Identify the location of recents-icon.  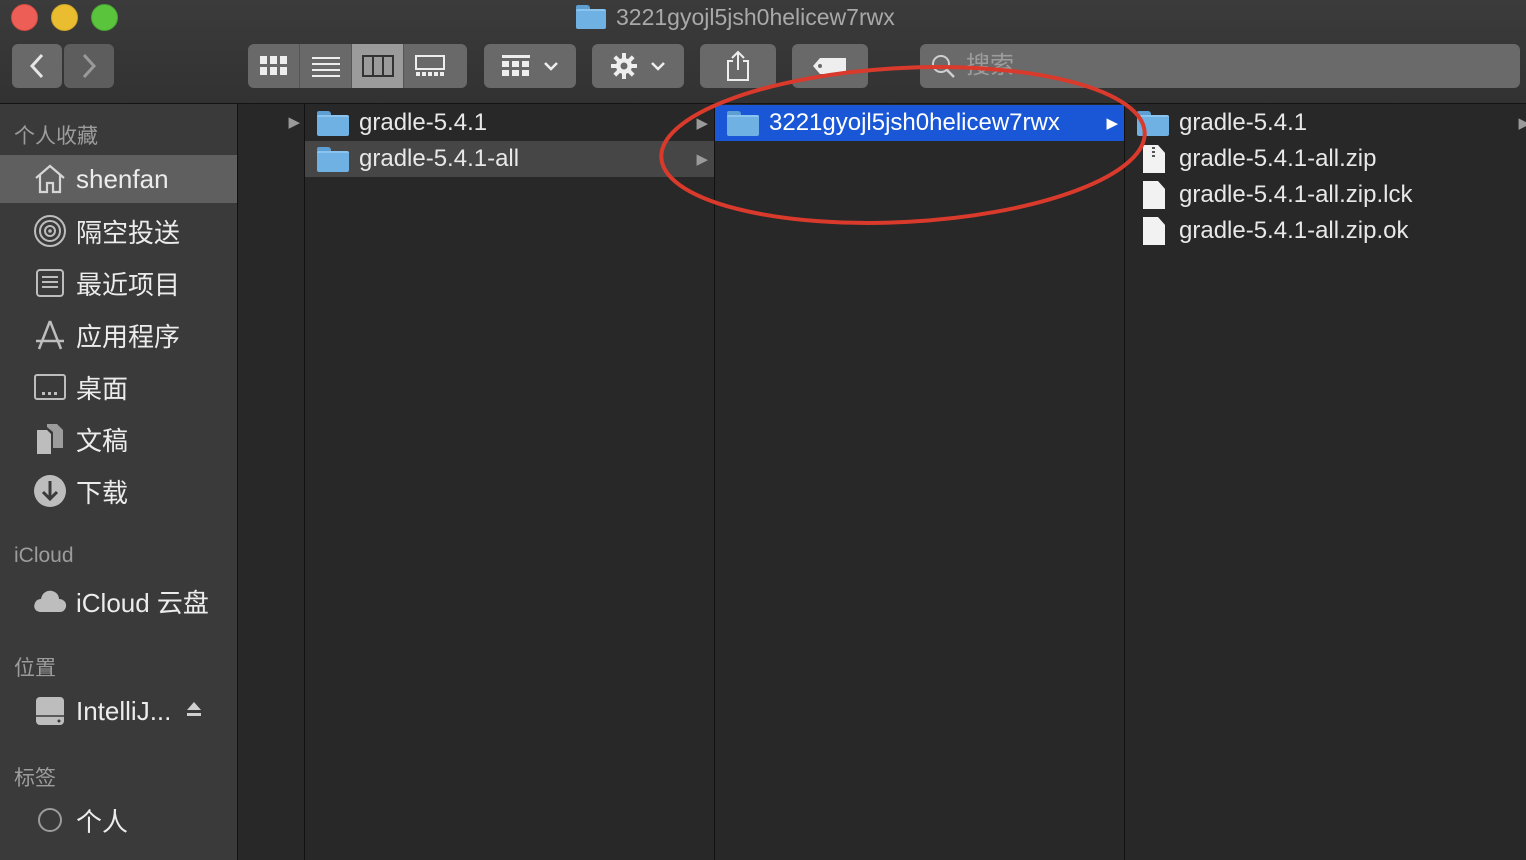
(50, 283).